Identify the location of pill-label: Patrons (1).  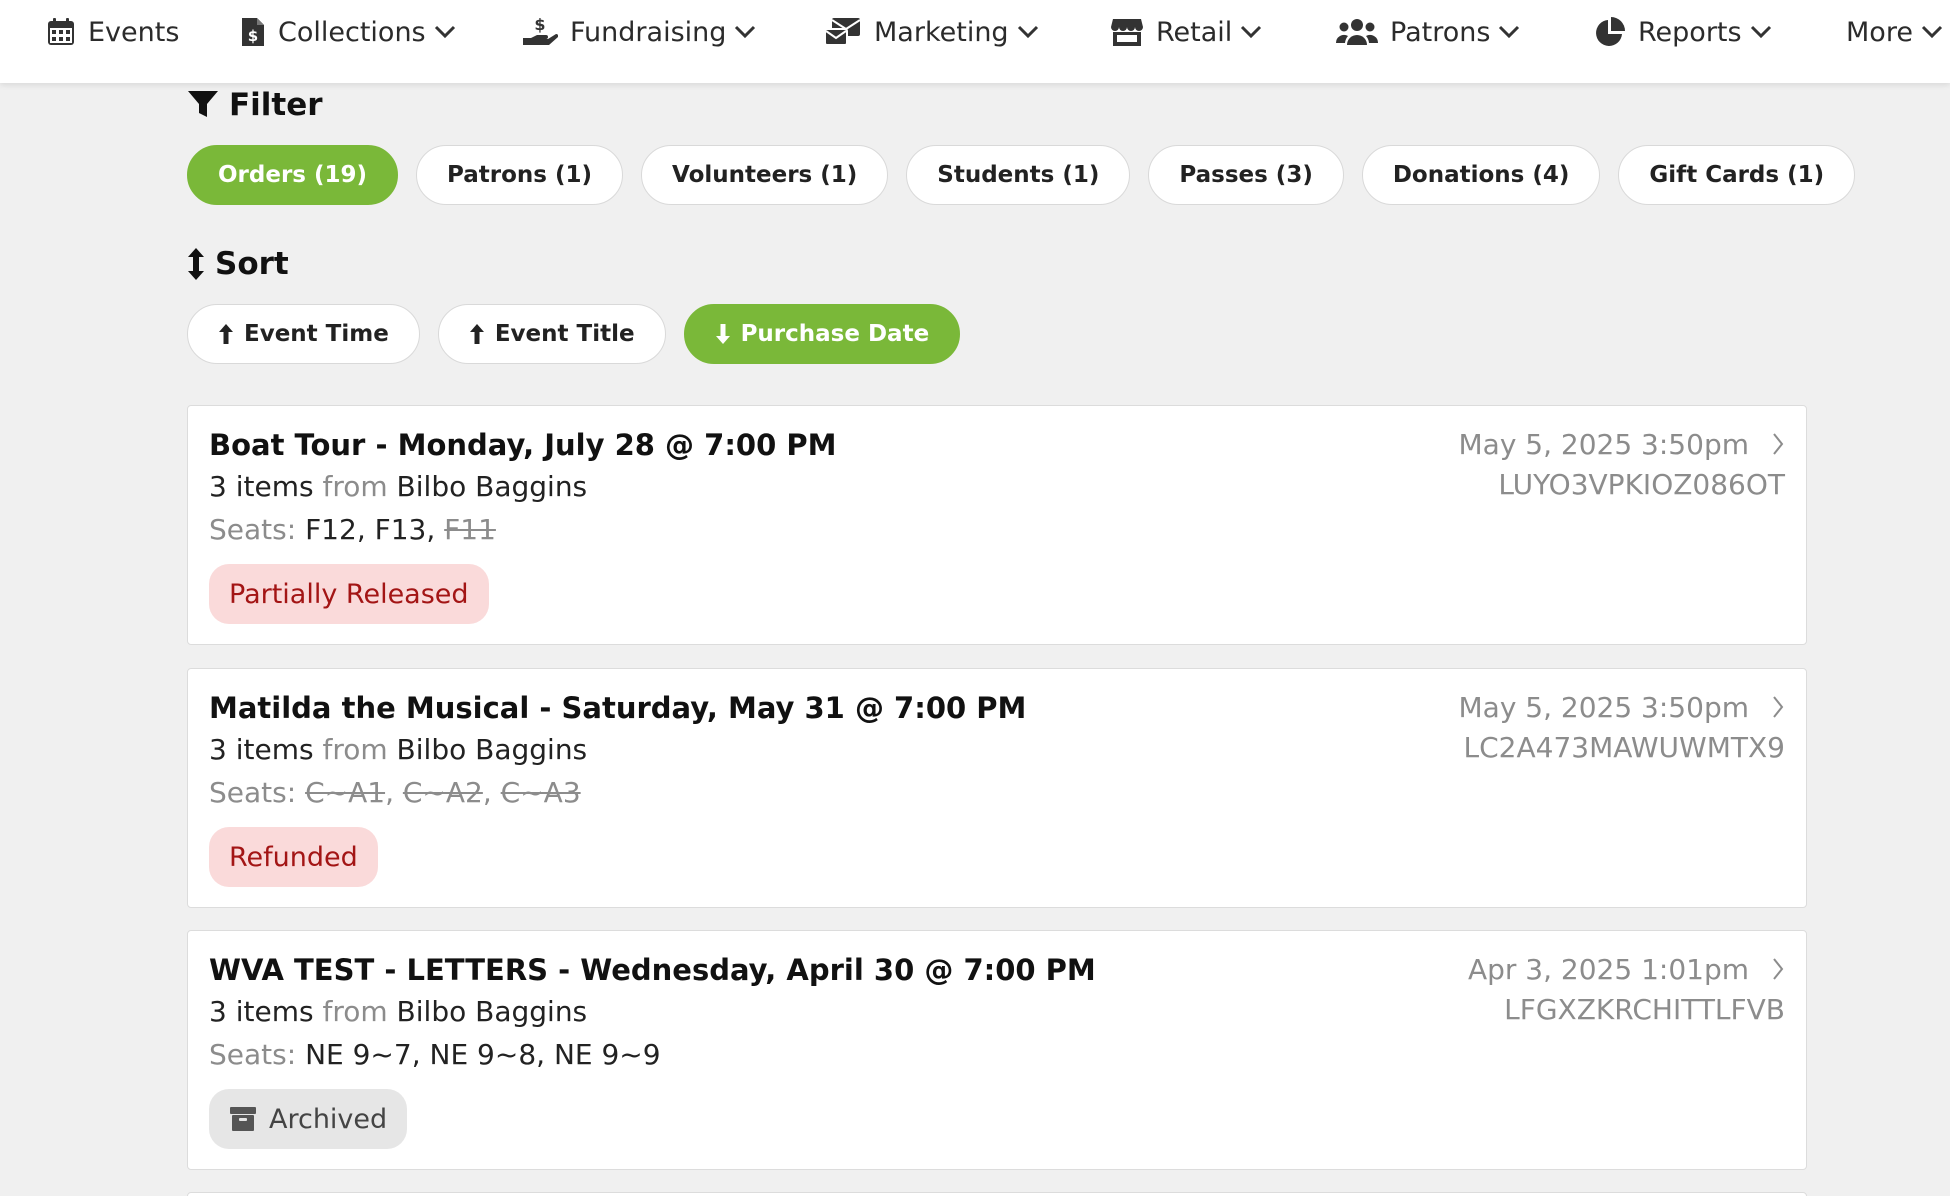
(520, 175).